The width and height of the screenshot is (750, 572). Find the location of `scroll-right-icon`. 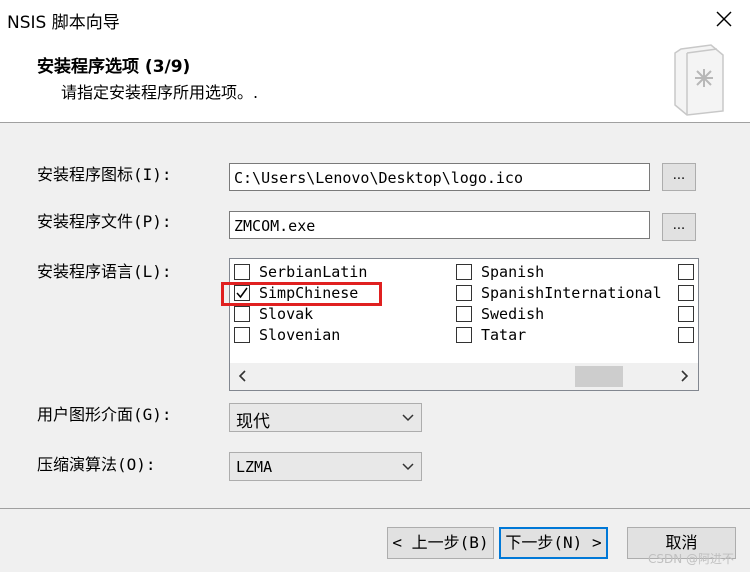

scroll-right-icon is located at coordinates (684, 376).